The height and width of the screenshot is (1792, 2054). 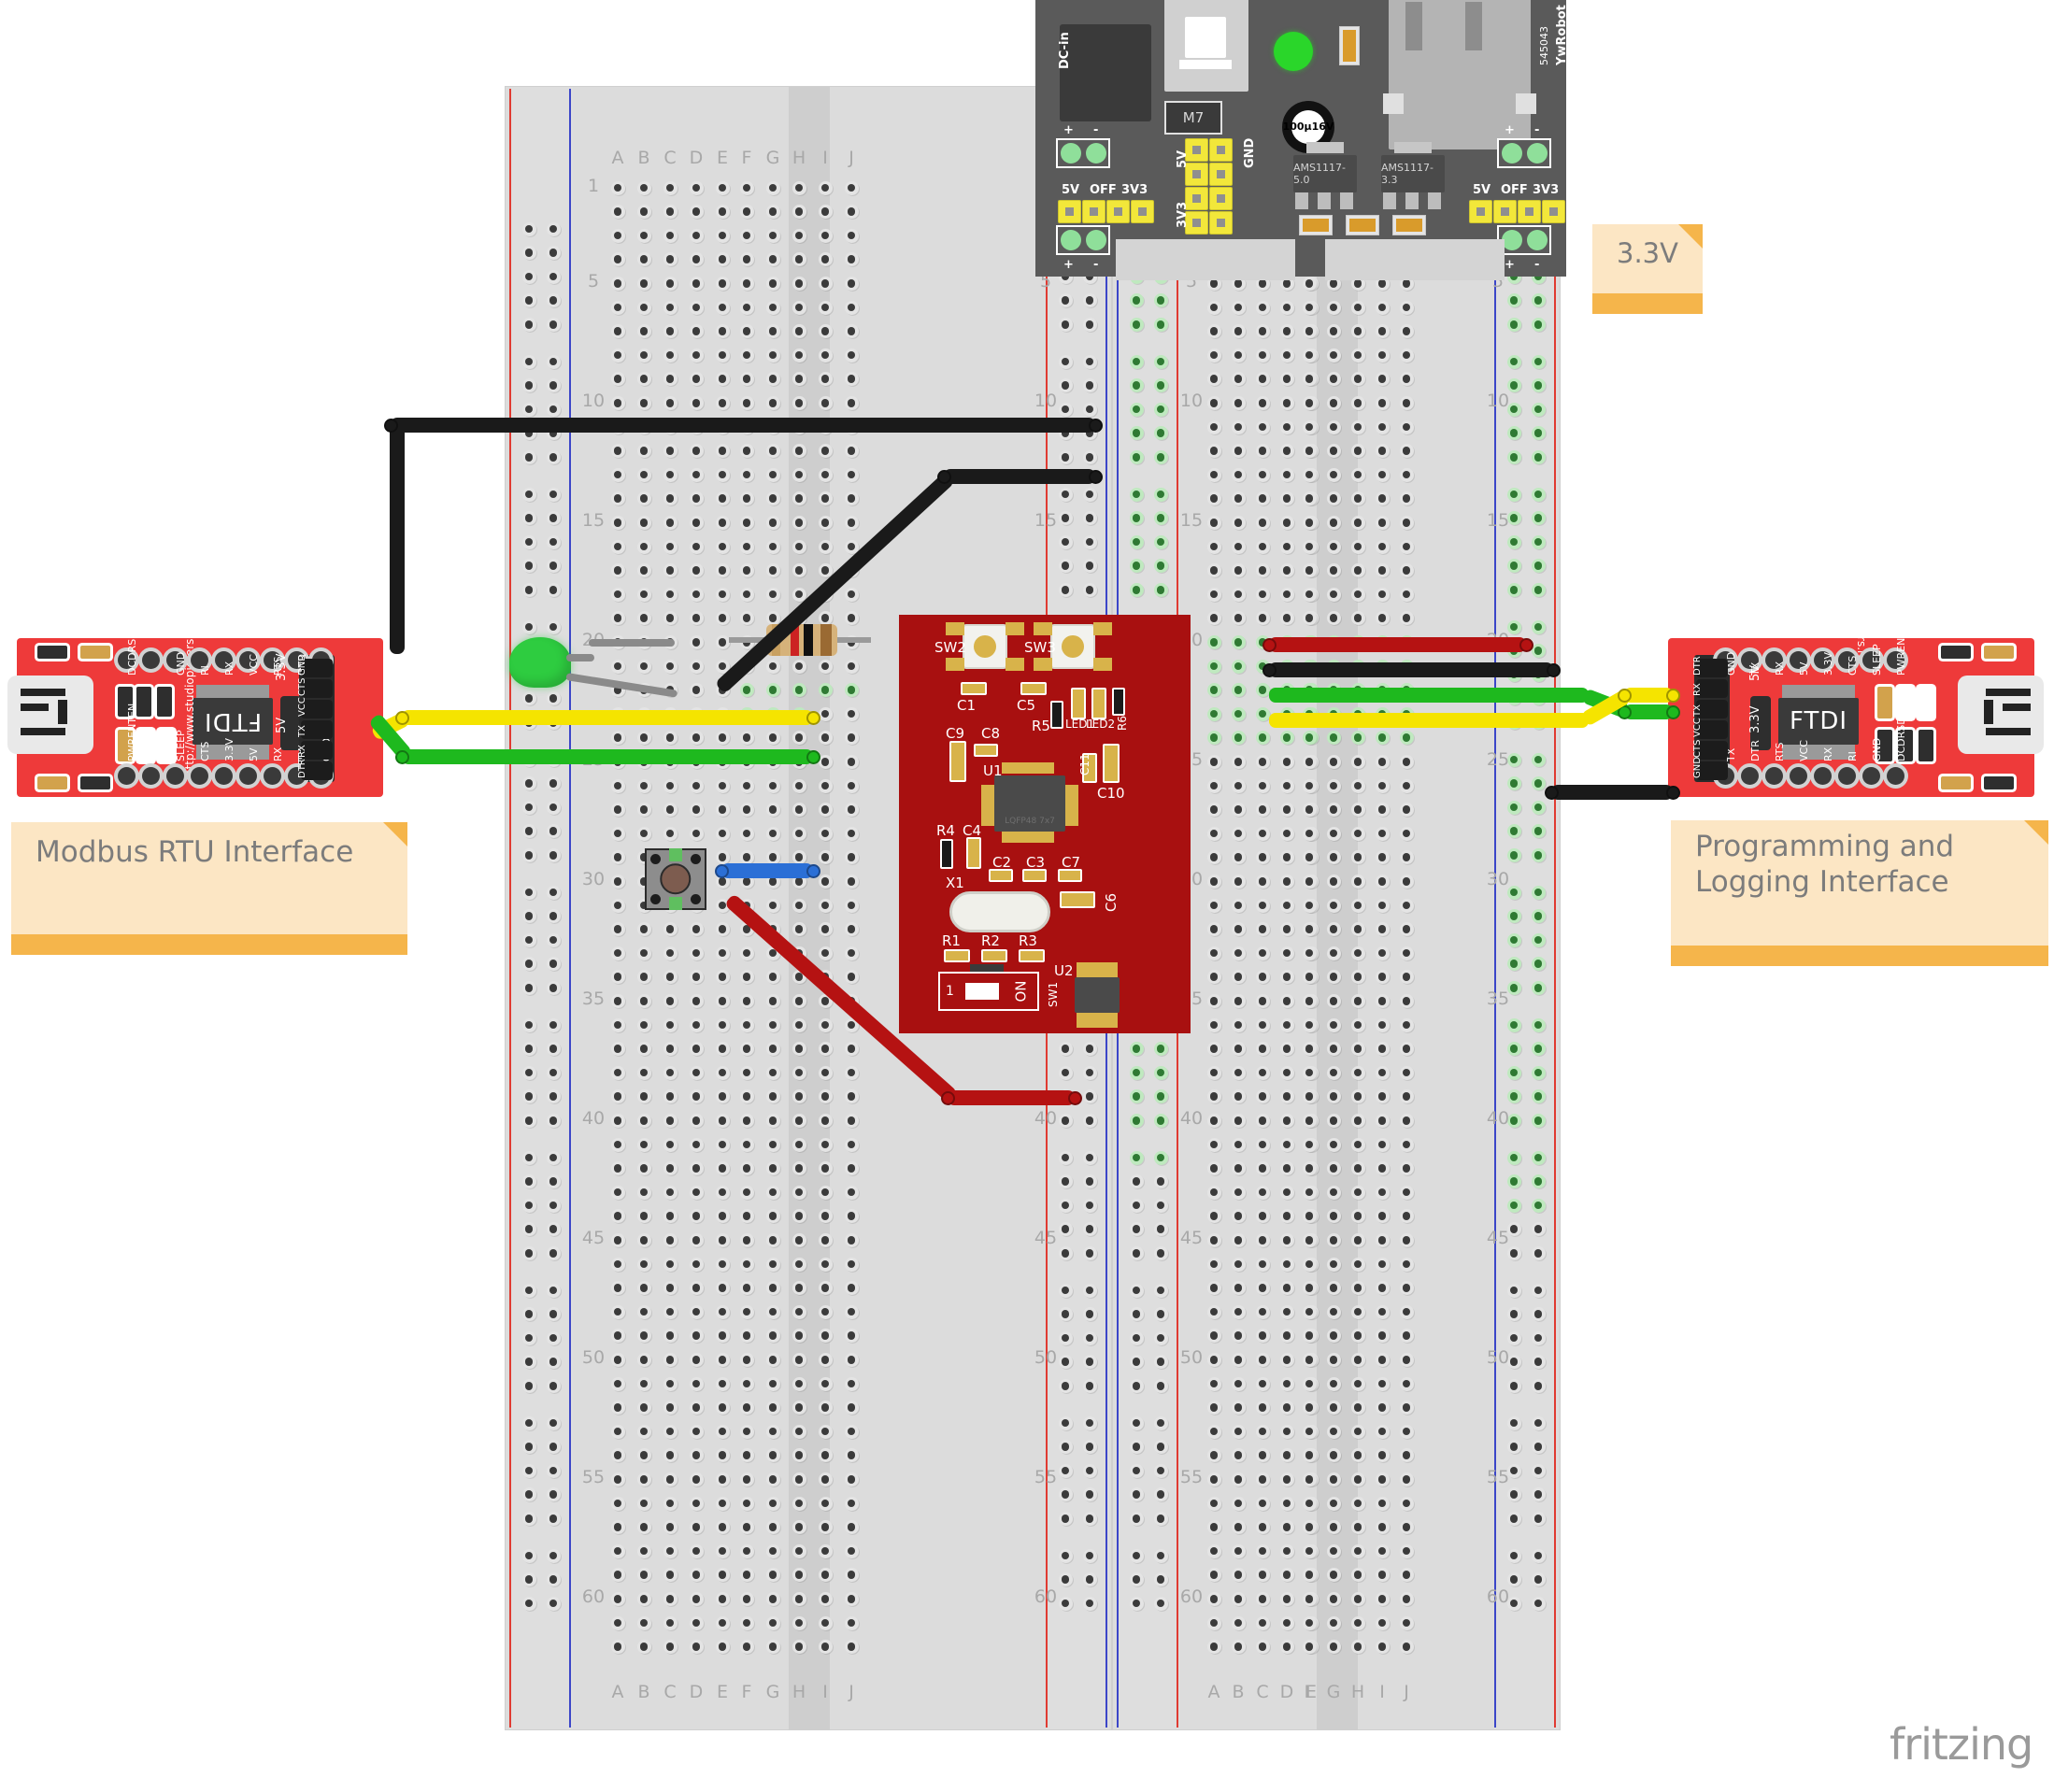 What do you see at coordinates (248, 776) in the screenshot?
I see `ftdi-pad-5V` at bounding box center [248, 776].